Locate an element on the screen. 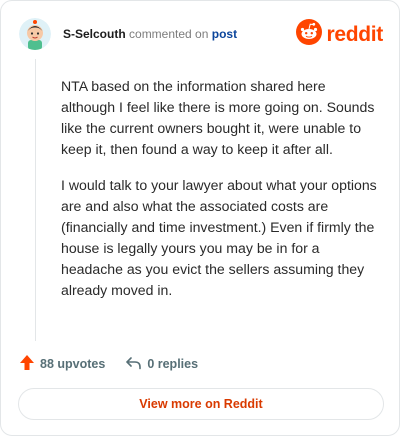 This screenshot has width=400, height=436. action-text: commented on is located at coordinates (169, 34).